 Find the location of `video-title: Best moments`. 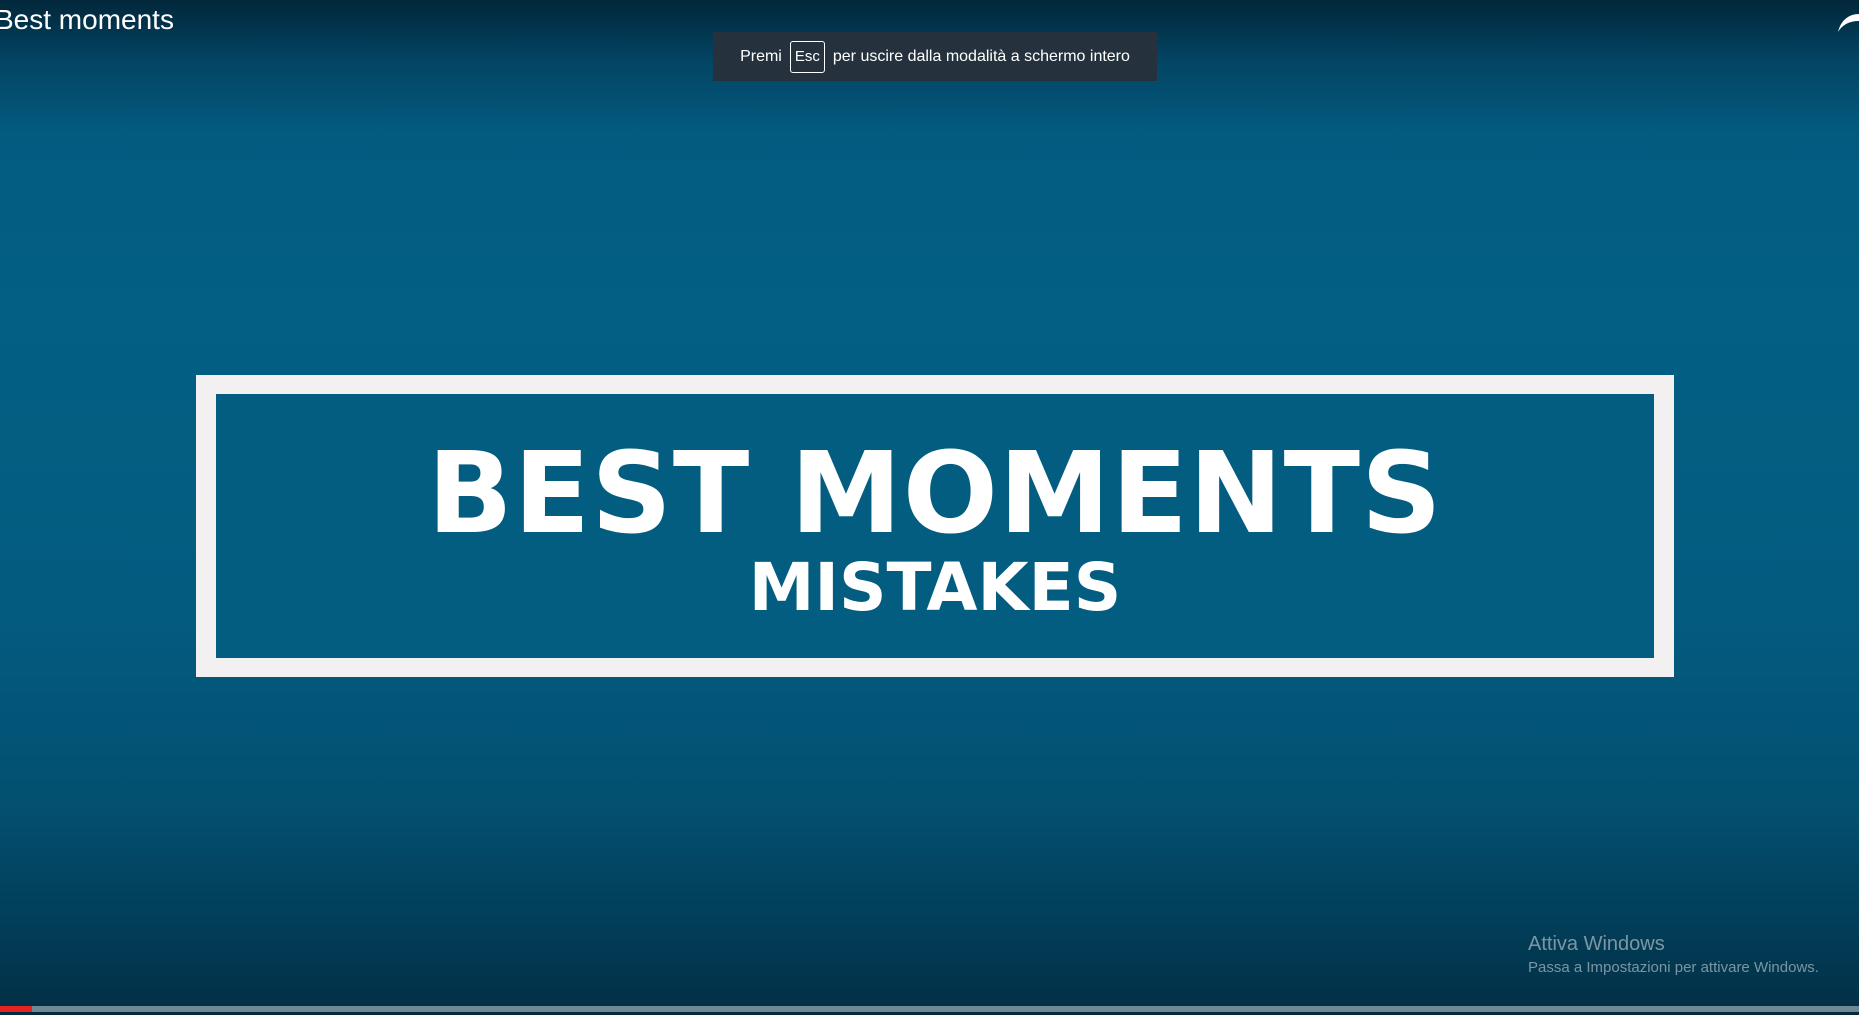

video-title: Best moments is located at coordinates (87, 19).